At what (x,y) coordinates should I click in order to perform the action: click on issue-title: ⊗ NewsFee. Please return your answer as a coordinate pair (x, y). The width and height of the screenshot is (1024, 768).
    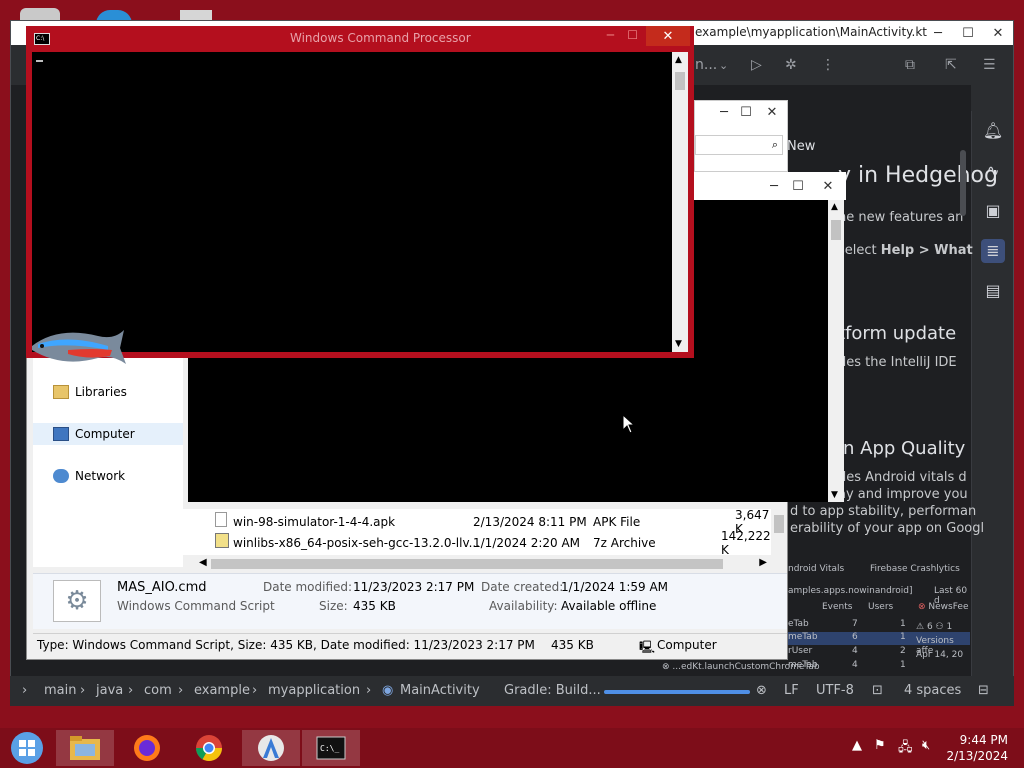
    Looking at the image, I should click on (943, 607).